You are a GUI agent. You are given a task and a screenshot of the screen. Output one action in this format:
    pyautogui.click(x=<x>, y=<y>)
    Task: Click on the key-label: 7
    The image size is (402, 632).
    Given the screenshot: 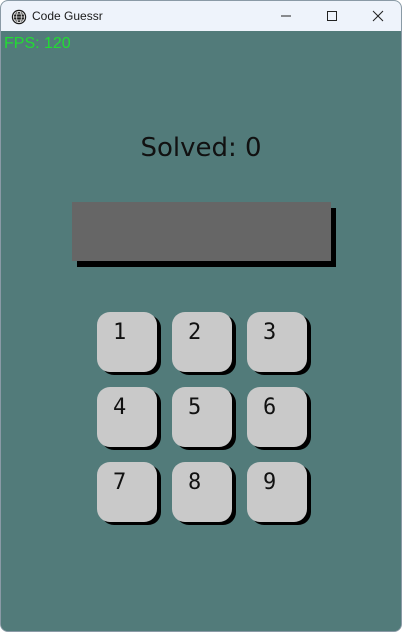 What is the action you would take?
    pyautogui.click(x=120, y=482)
    